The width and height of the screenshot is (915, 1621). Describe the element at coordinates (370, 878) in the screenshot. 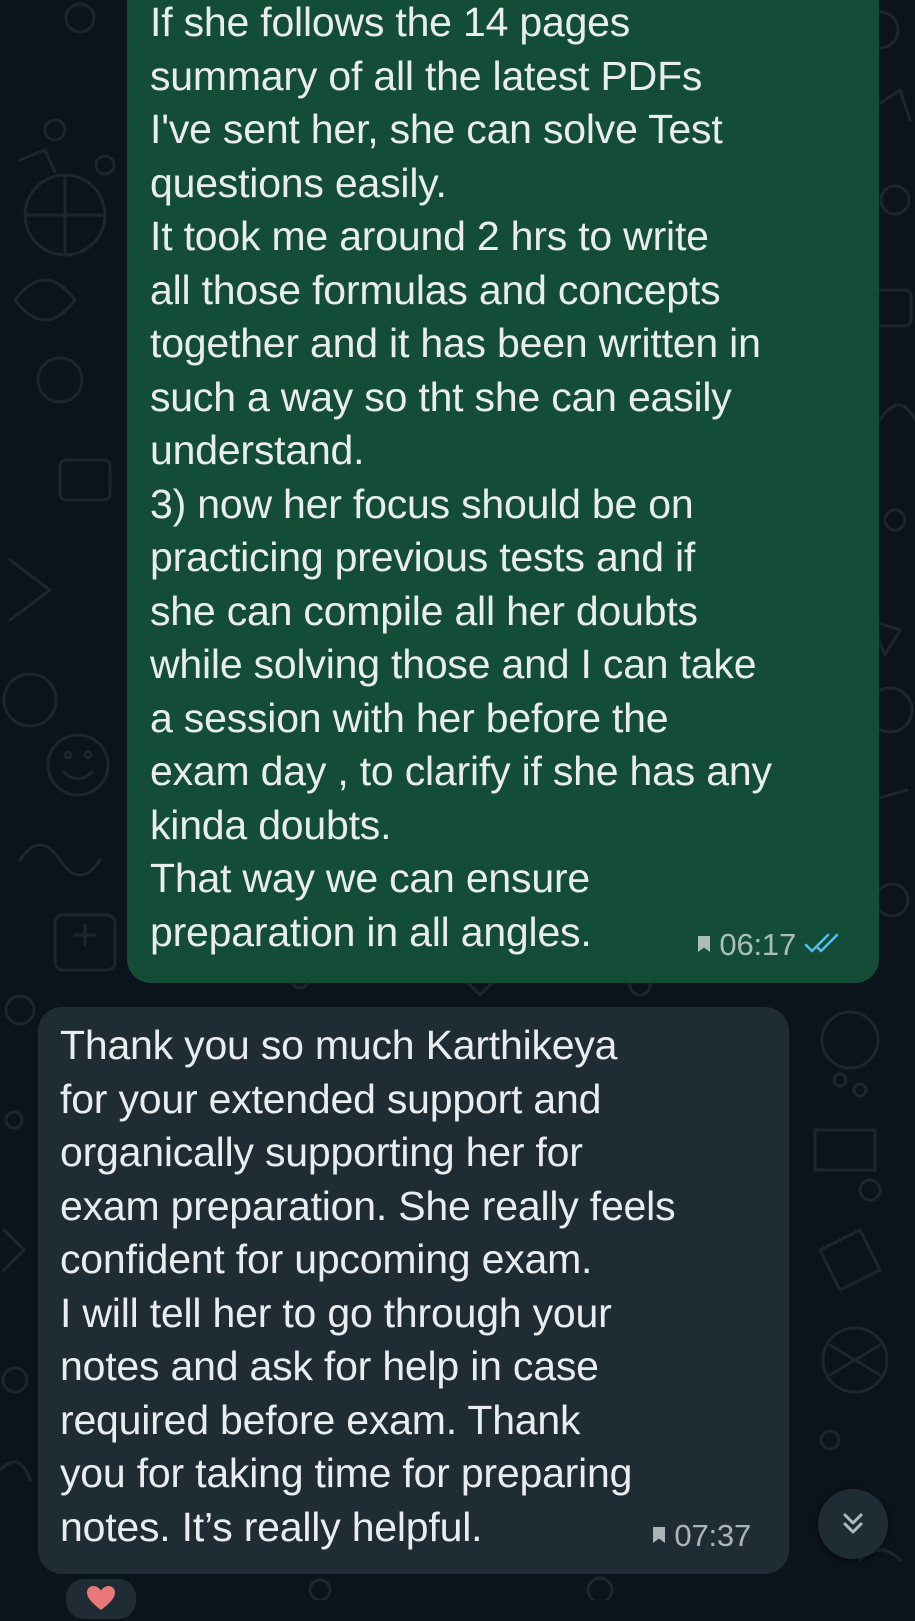

I see `message-line: That way we can ensure` at that location.